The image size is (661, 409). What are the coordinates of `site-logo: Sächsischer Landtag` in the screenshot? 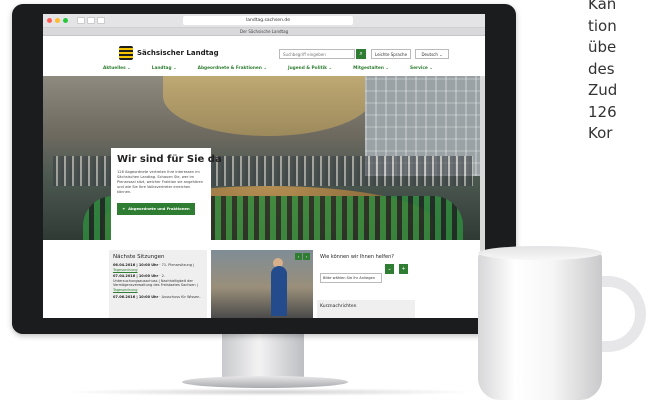 It's located at (169, 53).